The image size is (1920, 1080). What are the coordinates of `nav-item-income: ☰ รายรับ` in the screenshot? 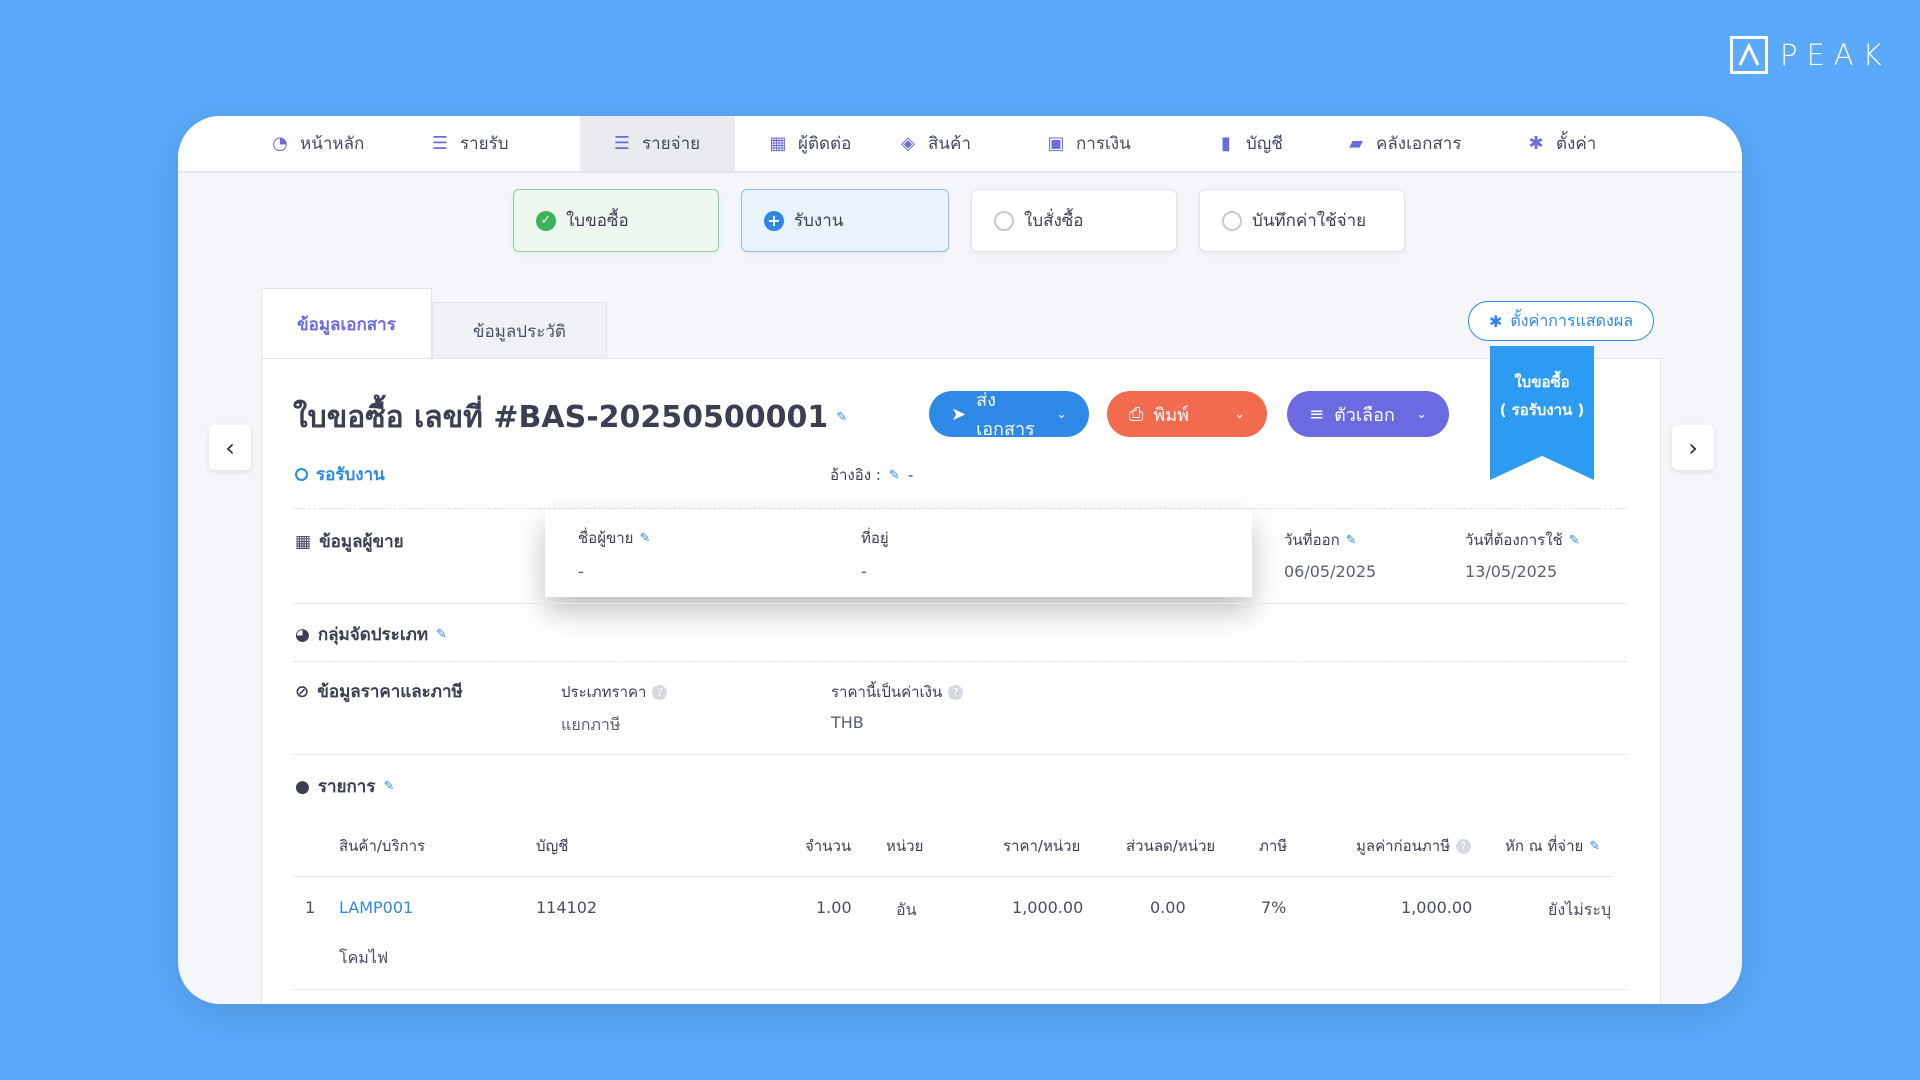 It's located at (505, 143).